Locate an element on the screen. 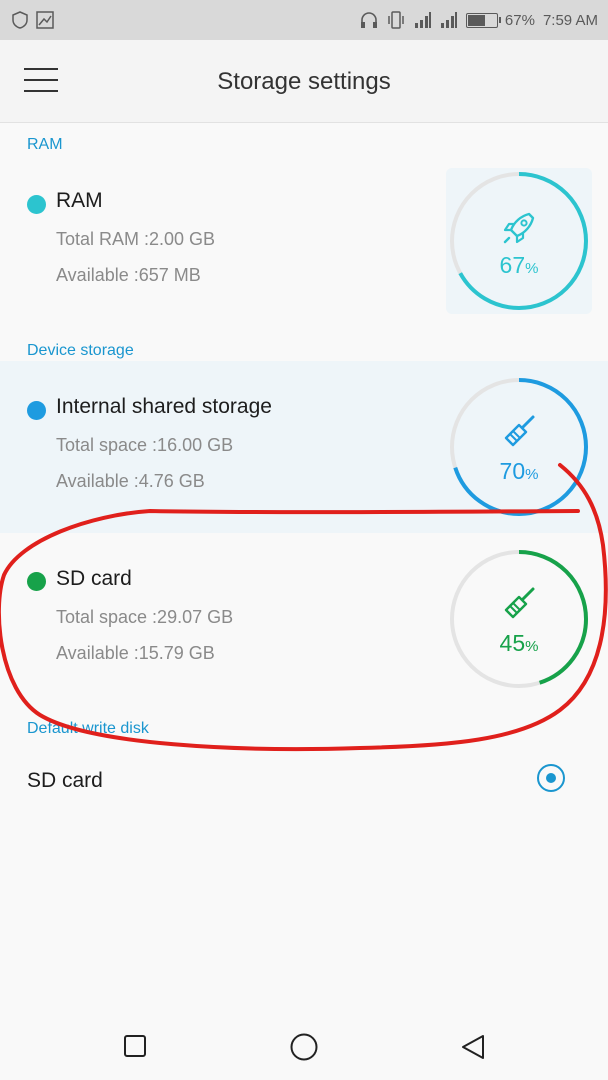 Image resolution: width=608 pixels, height=1080 pixels. battery-icon is located at coordinates (481, 20).